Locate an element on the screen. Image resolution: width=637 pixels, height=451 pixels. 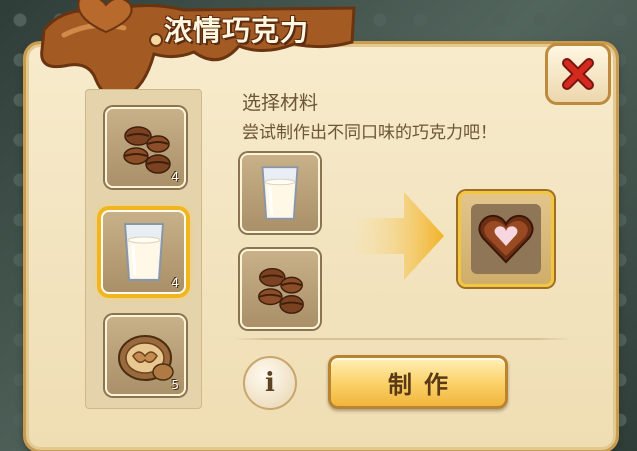
info-button: i is located at coordinates (270, 383).